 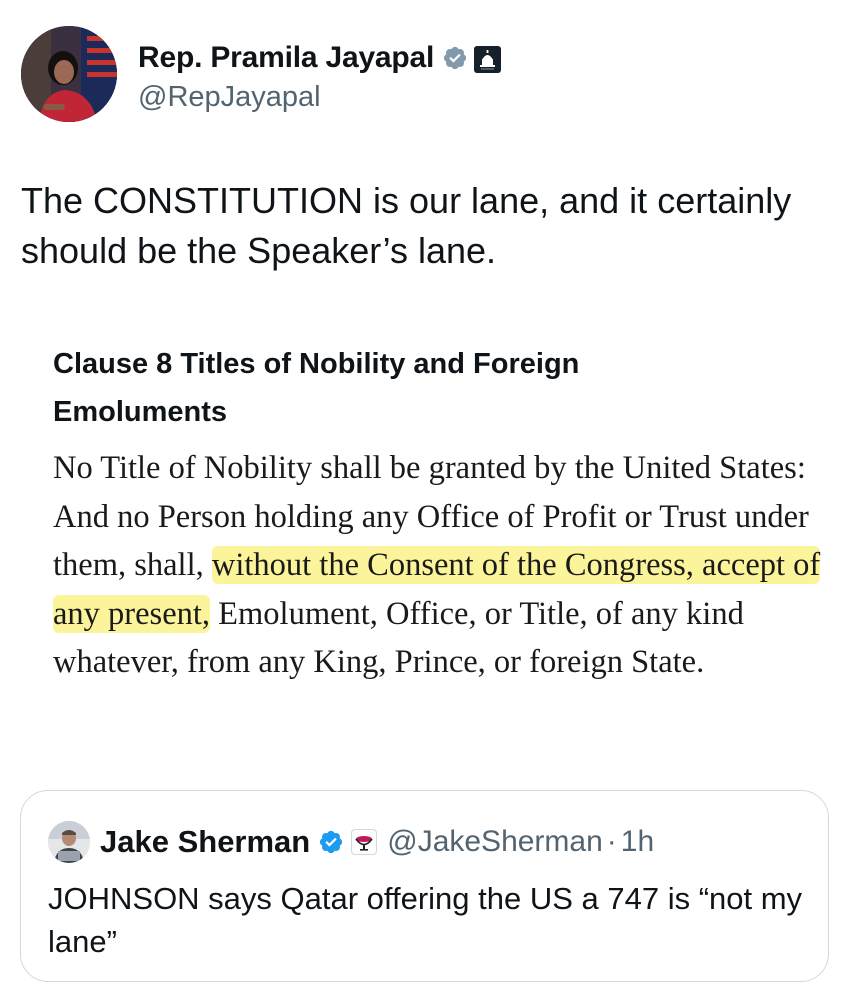 I want to click on quoted-handle: @JakeSherman, so click(x=495, y=842).